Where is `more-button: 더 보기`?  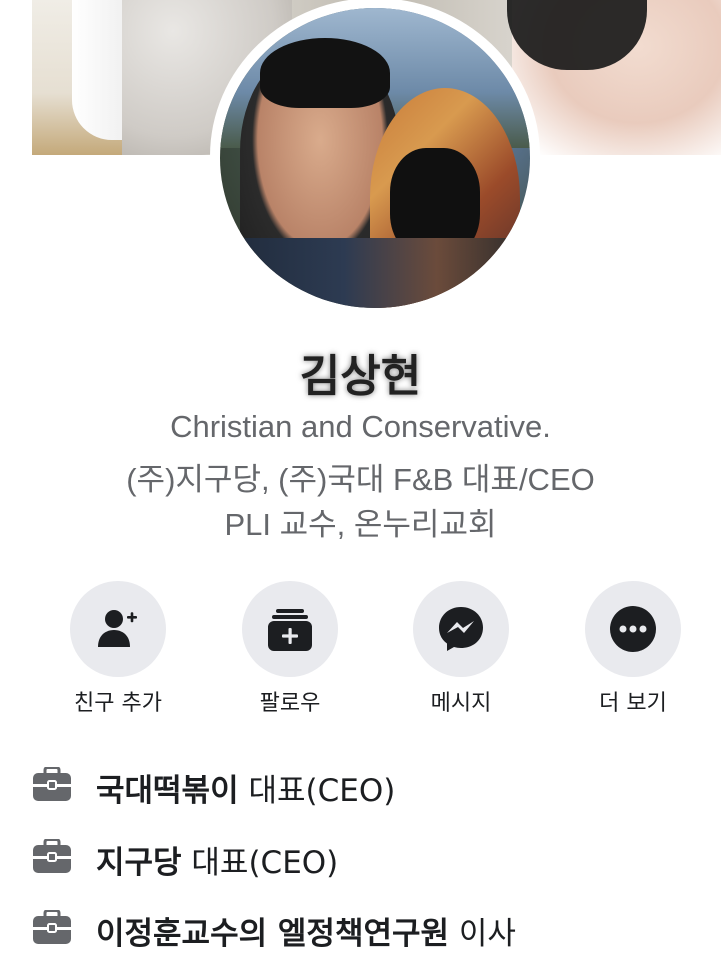 more-button: 더 보기 is located at coordinates (633, 651).